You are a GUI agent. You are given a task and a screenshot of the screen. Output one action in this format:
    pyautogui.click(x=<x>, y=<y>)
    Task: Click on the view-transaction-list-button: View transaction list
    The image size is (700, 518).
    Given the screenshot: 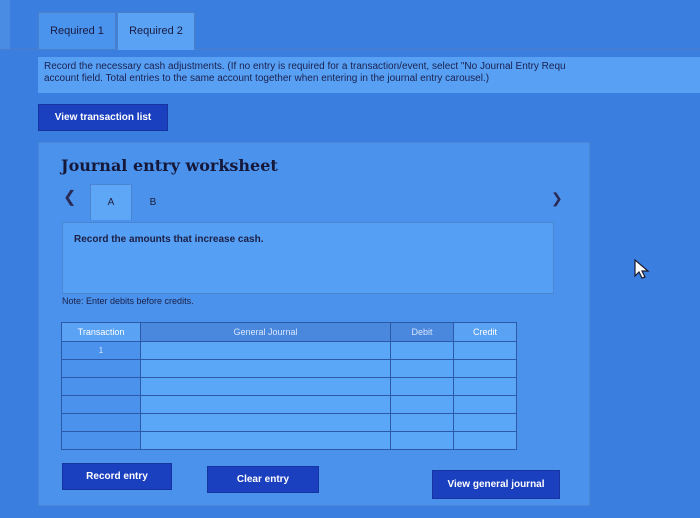 What is the action you would take?
    pyautogui.click(x=103, y=117)
    